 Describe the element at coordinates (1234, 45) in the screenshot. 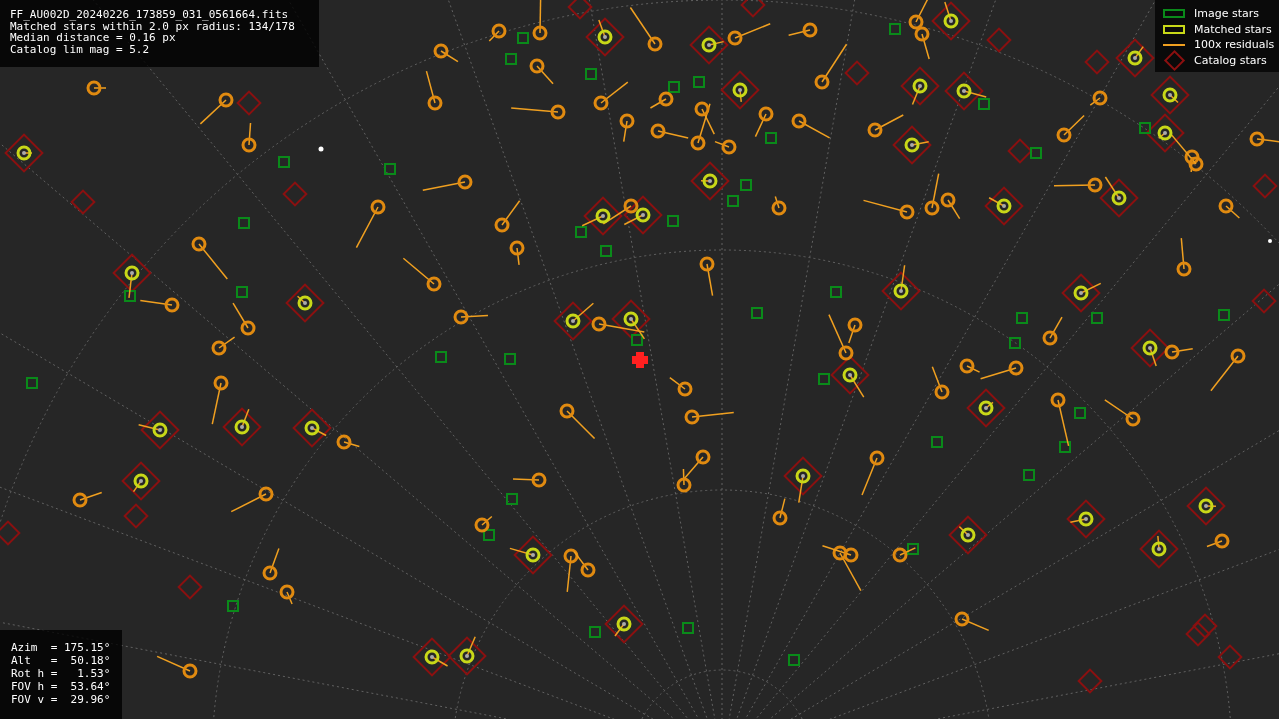

I see `legend-label: 100x residuals` at that location.